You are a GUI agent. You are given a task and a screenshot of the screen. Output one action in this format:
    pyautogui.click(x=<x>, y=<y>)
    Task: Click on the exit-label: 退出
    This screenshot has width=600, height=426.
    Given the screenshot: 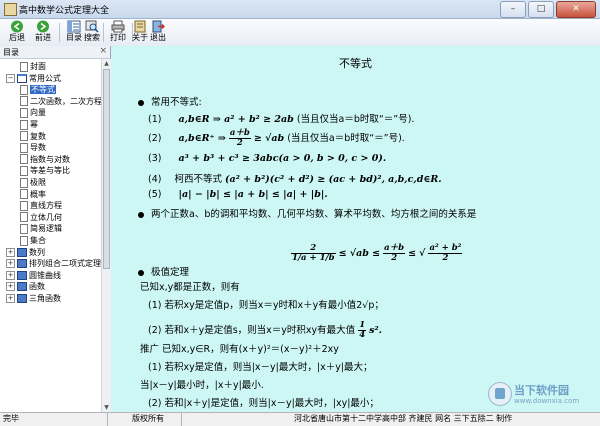 What is the action you would take?
    pyautogui.click(x=158, y=37)
    